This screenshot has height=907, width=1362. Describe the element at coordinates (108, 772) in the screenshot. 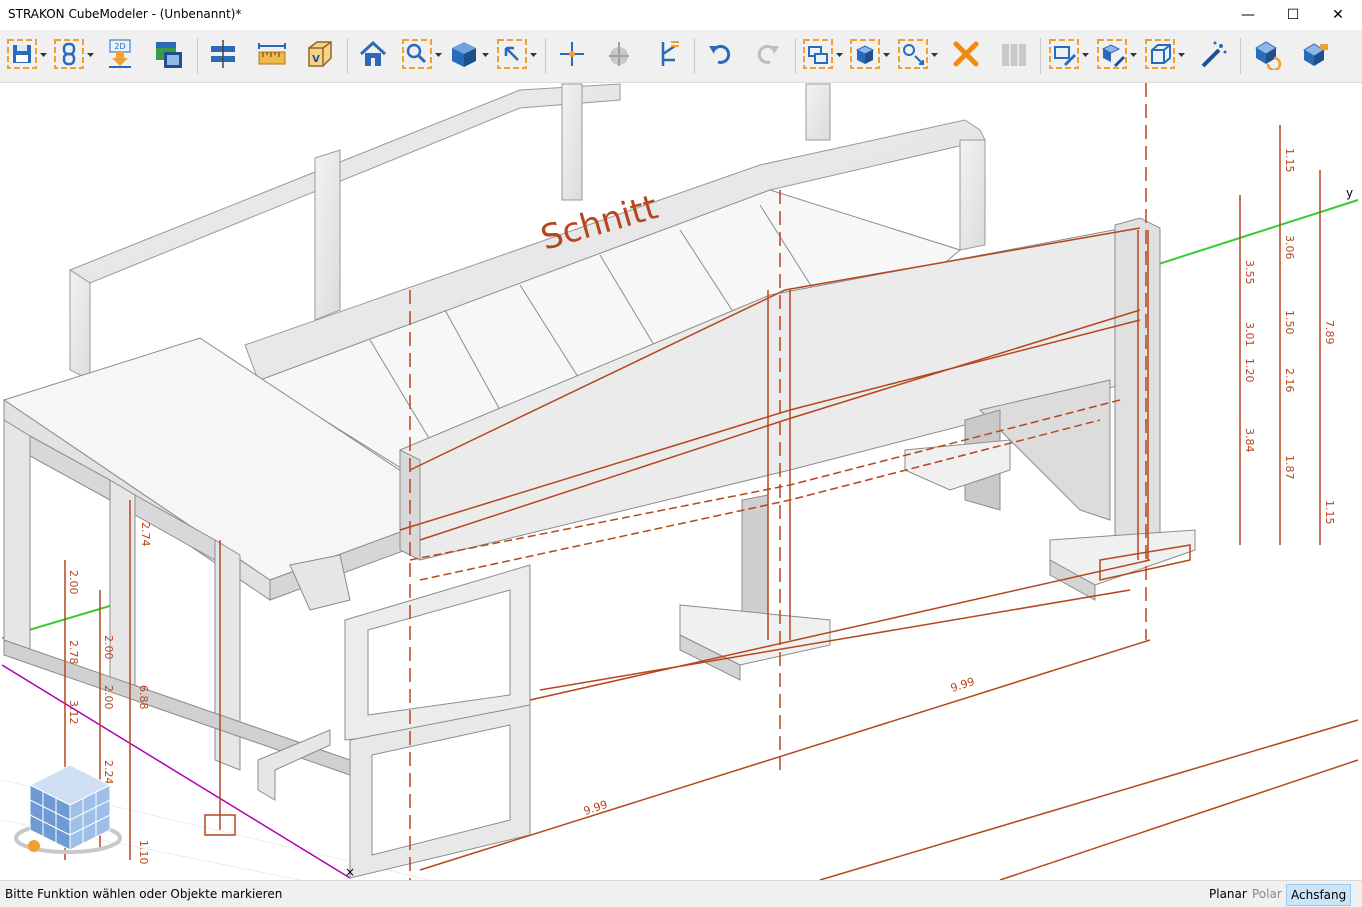

I see `dimension-text: 2.24` at that location.